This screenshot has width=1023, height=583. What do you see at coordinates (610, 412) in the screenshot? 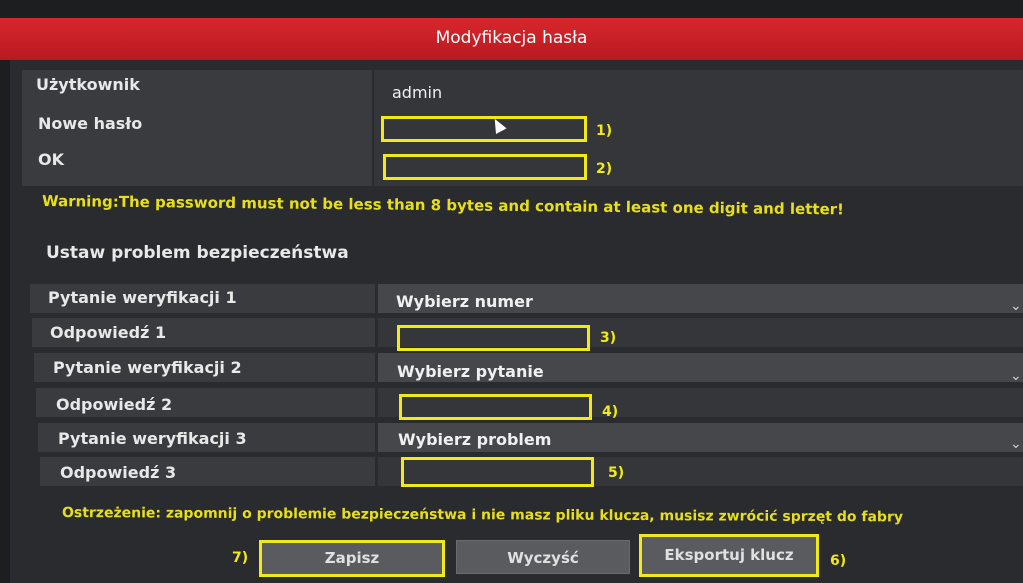
I see `marker-4: 4)` at bounding box center [610, 412].